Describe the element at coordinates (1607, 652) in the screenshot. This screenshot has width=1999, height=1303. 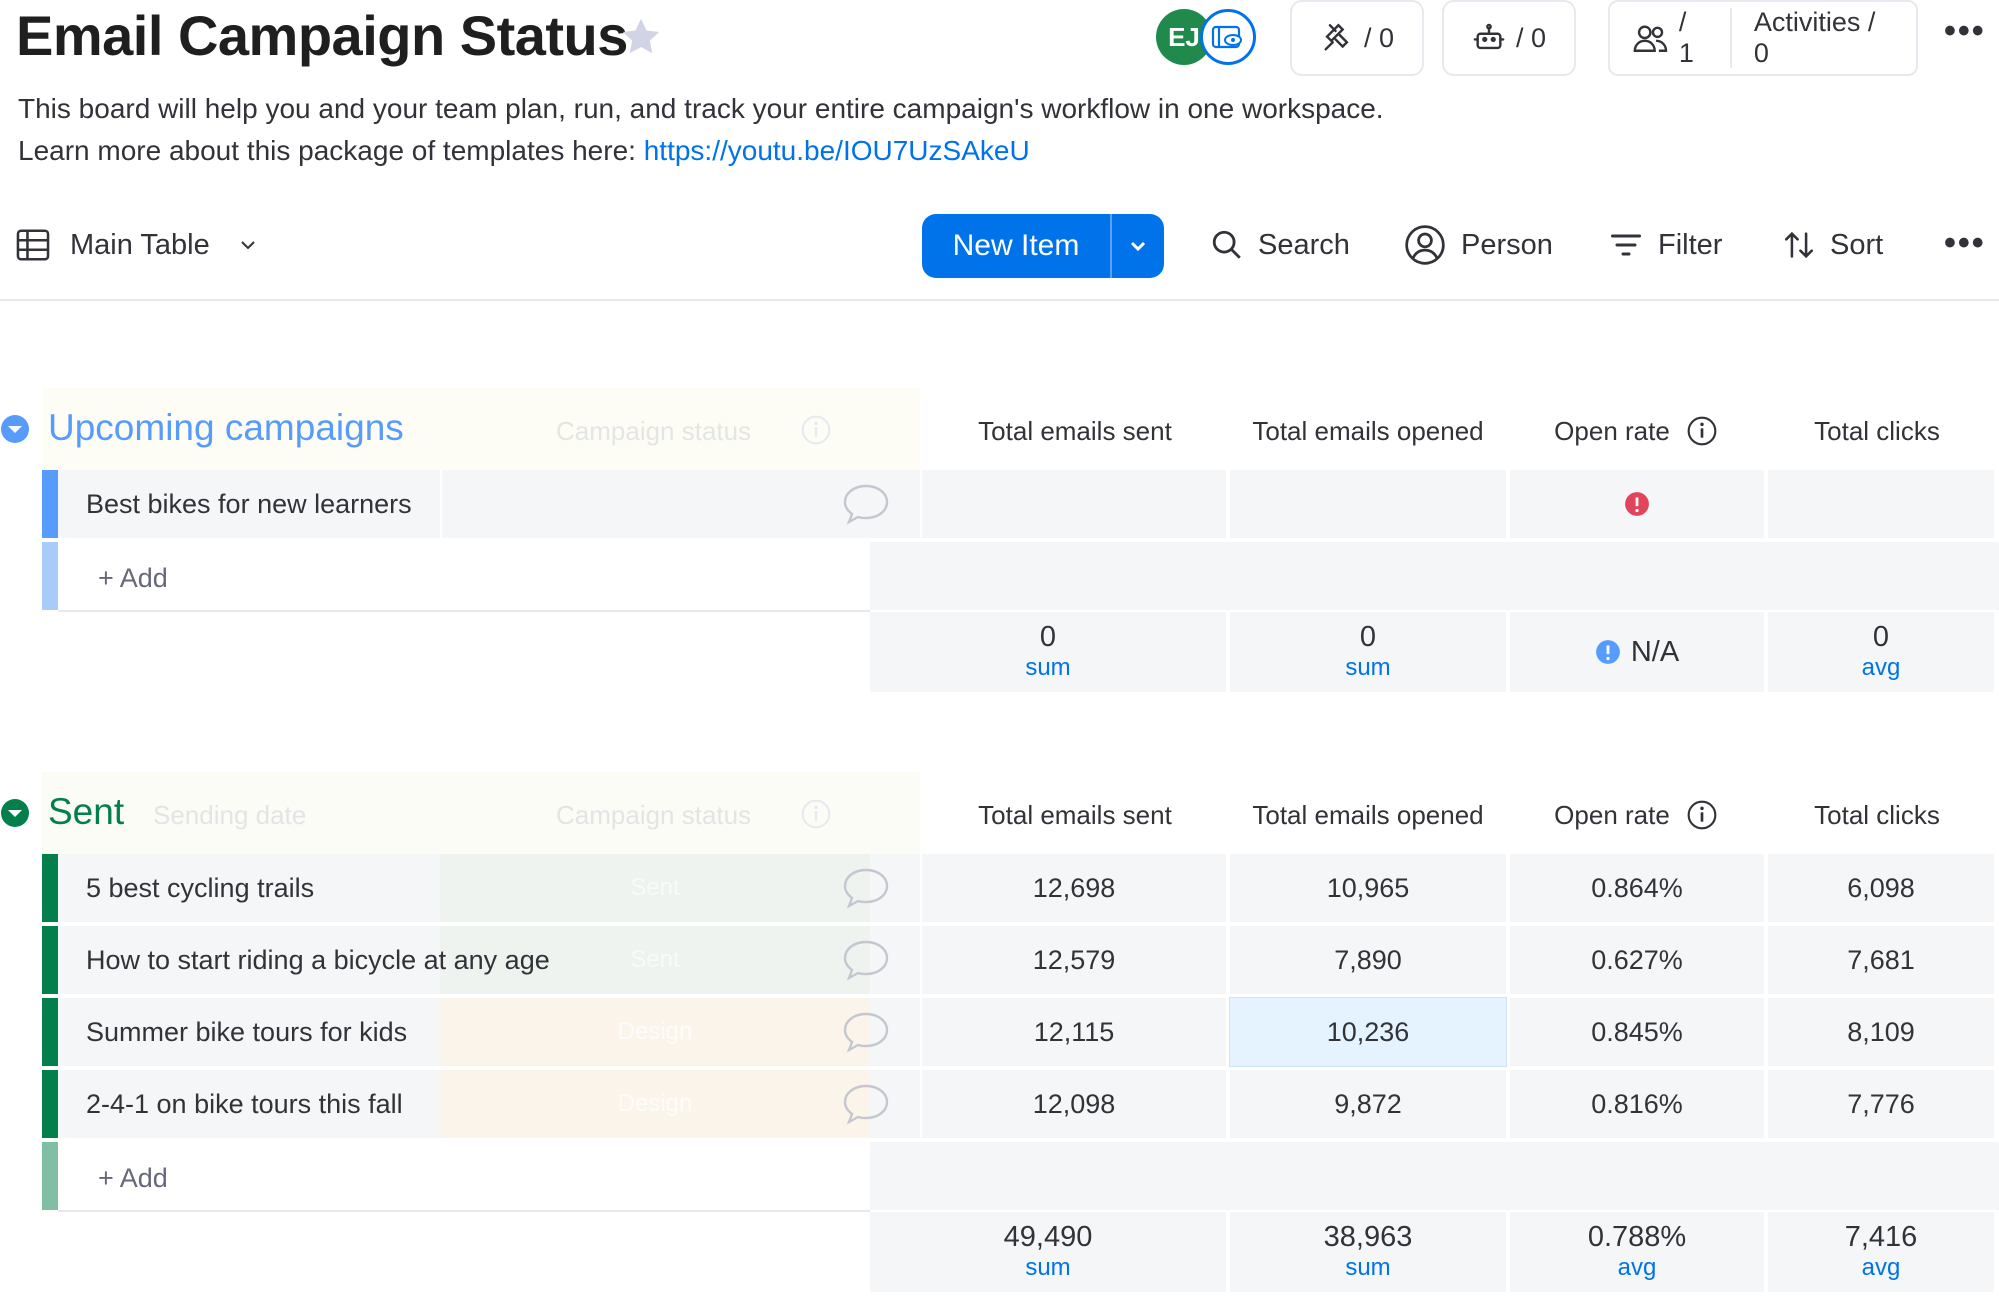
I see `info-alert-icon` at that location.